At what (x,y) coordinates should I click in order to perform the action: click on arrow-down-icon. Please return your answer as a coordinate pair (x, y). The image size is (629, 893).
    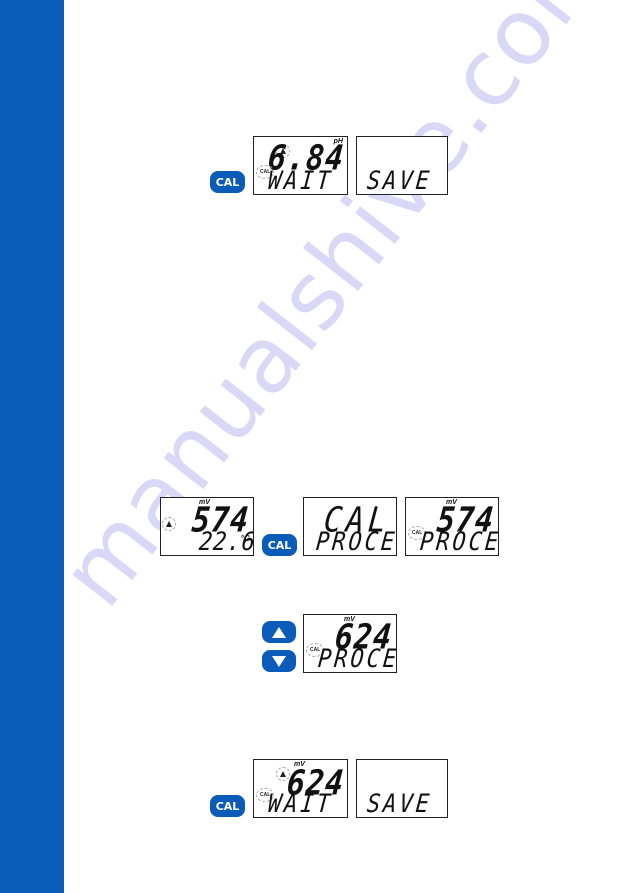
    Looking at the image, I should click on (279, 661).